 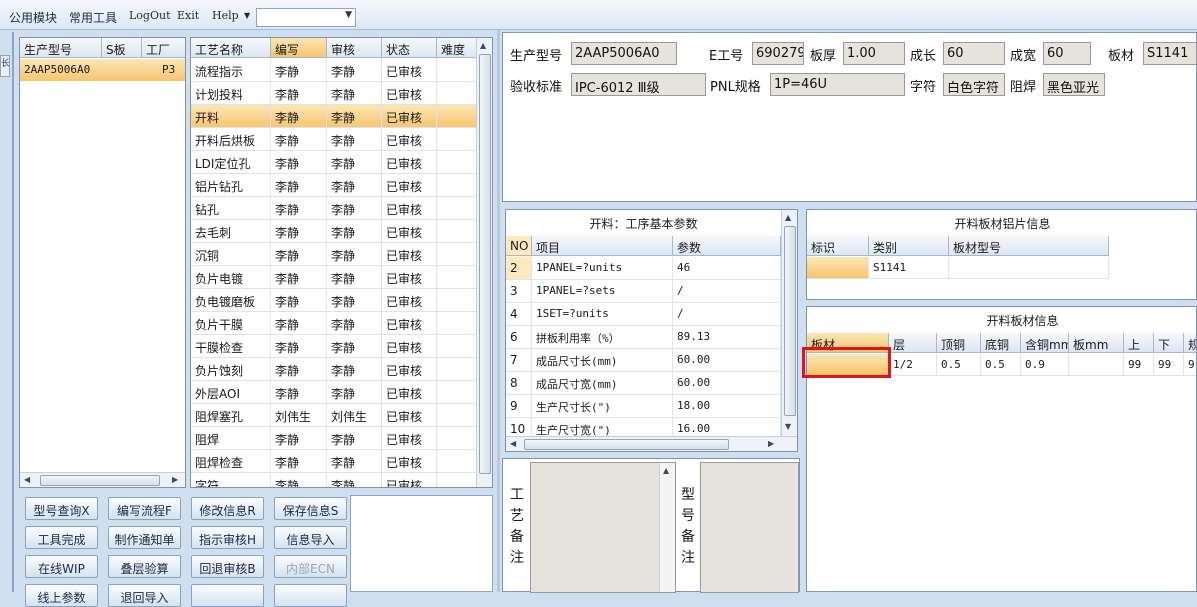 I want to click on action-button-0-3: 保存信息S, so click(x=310, y=508).